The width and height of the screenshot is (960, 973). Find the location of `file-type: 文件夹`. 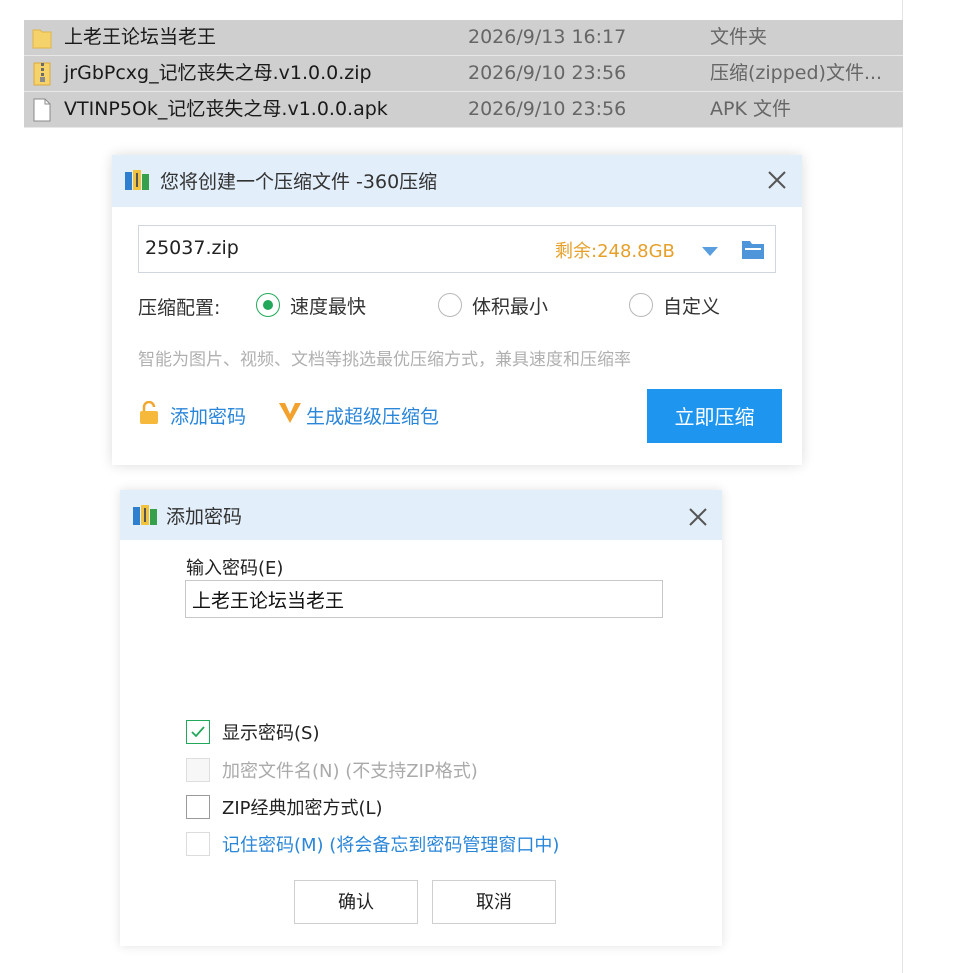

file-type: 文件夹 is located at coordinates (739, 37).